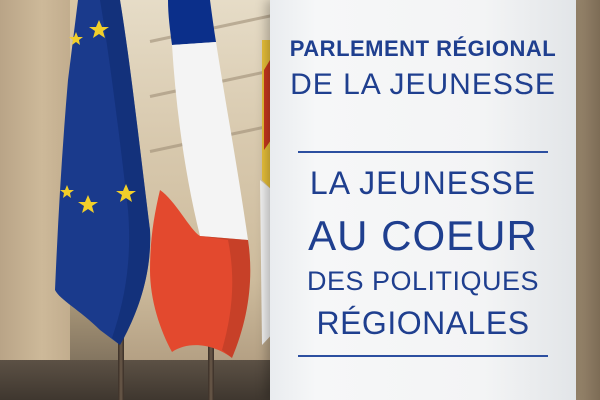 This screenshot has height=400, width=600. What do you see at coordinates (423, 323) in the screenshot?
I see `banner-slogan-line4: RÉGIONALES` at bounding box center [423, 323].